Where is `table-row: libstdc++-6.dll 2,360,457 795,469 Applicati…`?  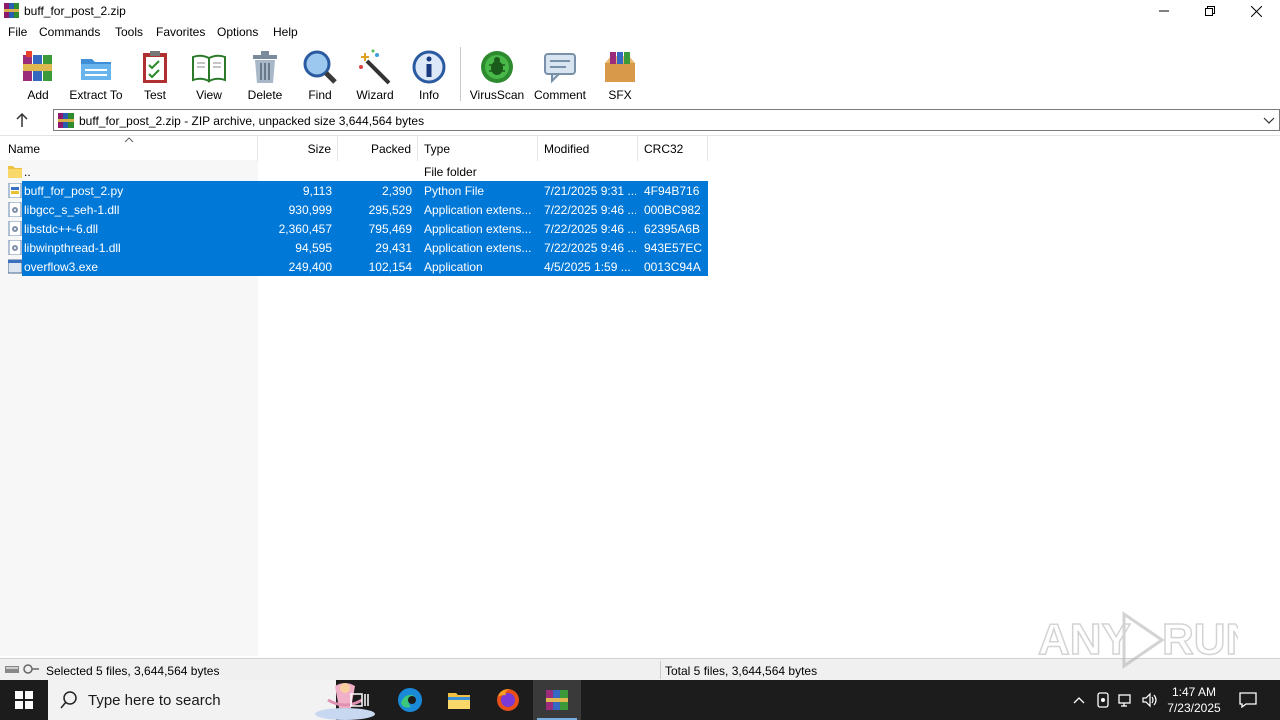
table-row: libstdc++-6.dll 2,360,457 795,469 Applicati… is located at coordinates (354, 228).